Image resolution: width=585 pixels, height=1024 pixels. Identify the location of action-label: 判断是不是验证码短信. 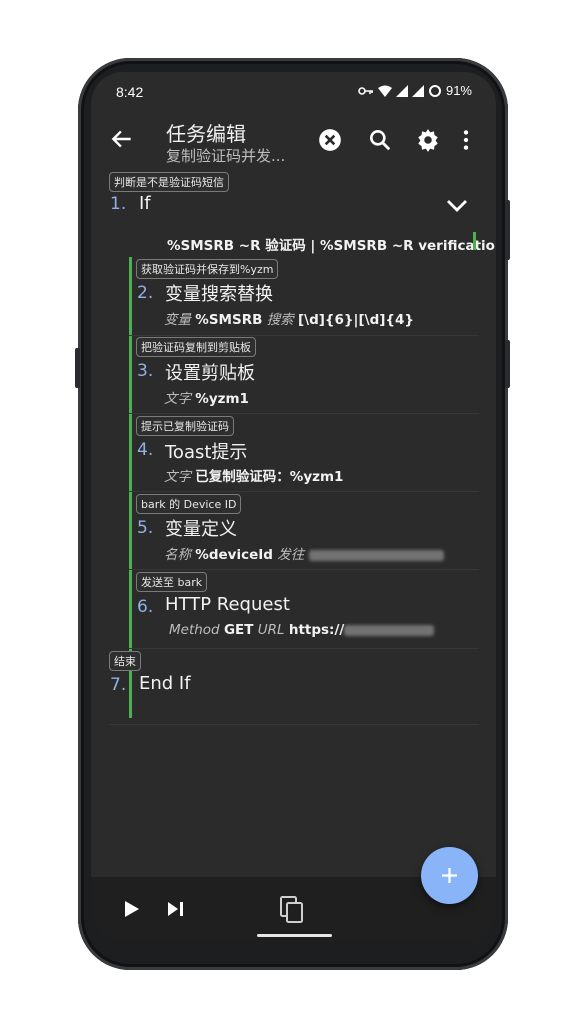
(169, 182).